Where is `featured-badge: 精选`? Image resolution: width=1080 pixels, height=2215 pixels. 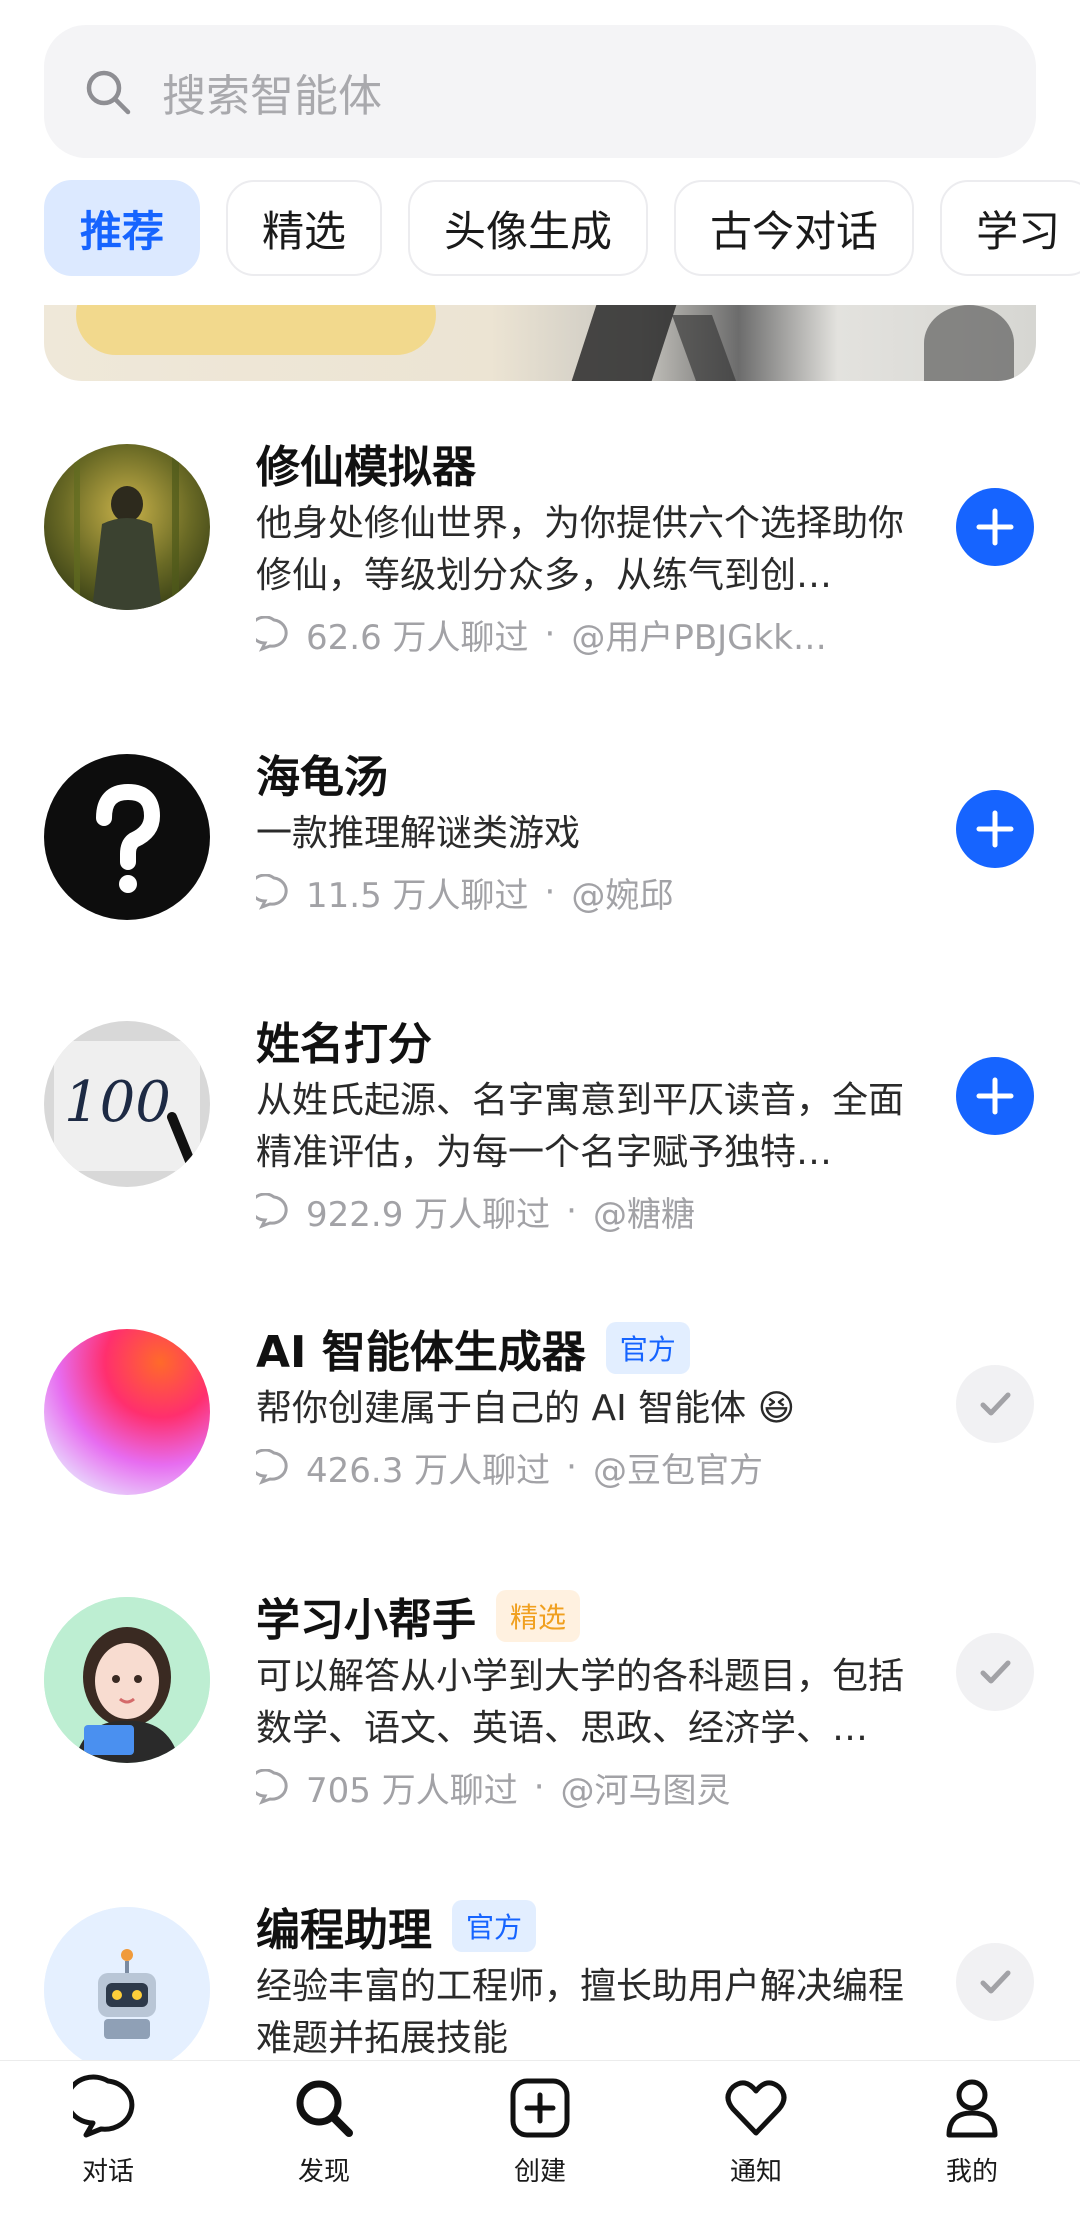
featured-badge: 精选 is located at coordinates (538, 1616).